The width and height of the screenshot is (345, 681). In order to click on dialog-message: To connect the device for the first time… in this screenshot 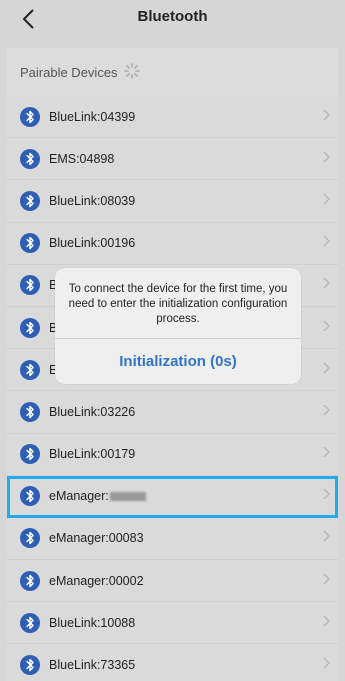, I will do `click(178, 304)`.